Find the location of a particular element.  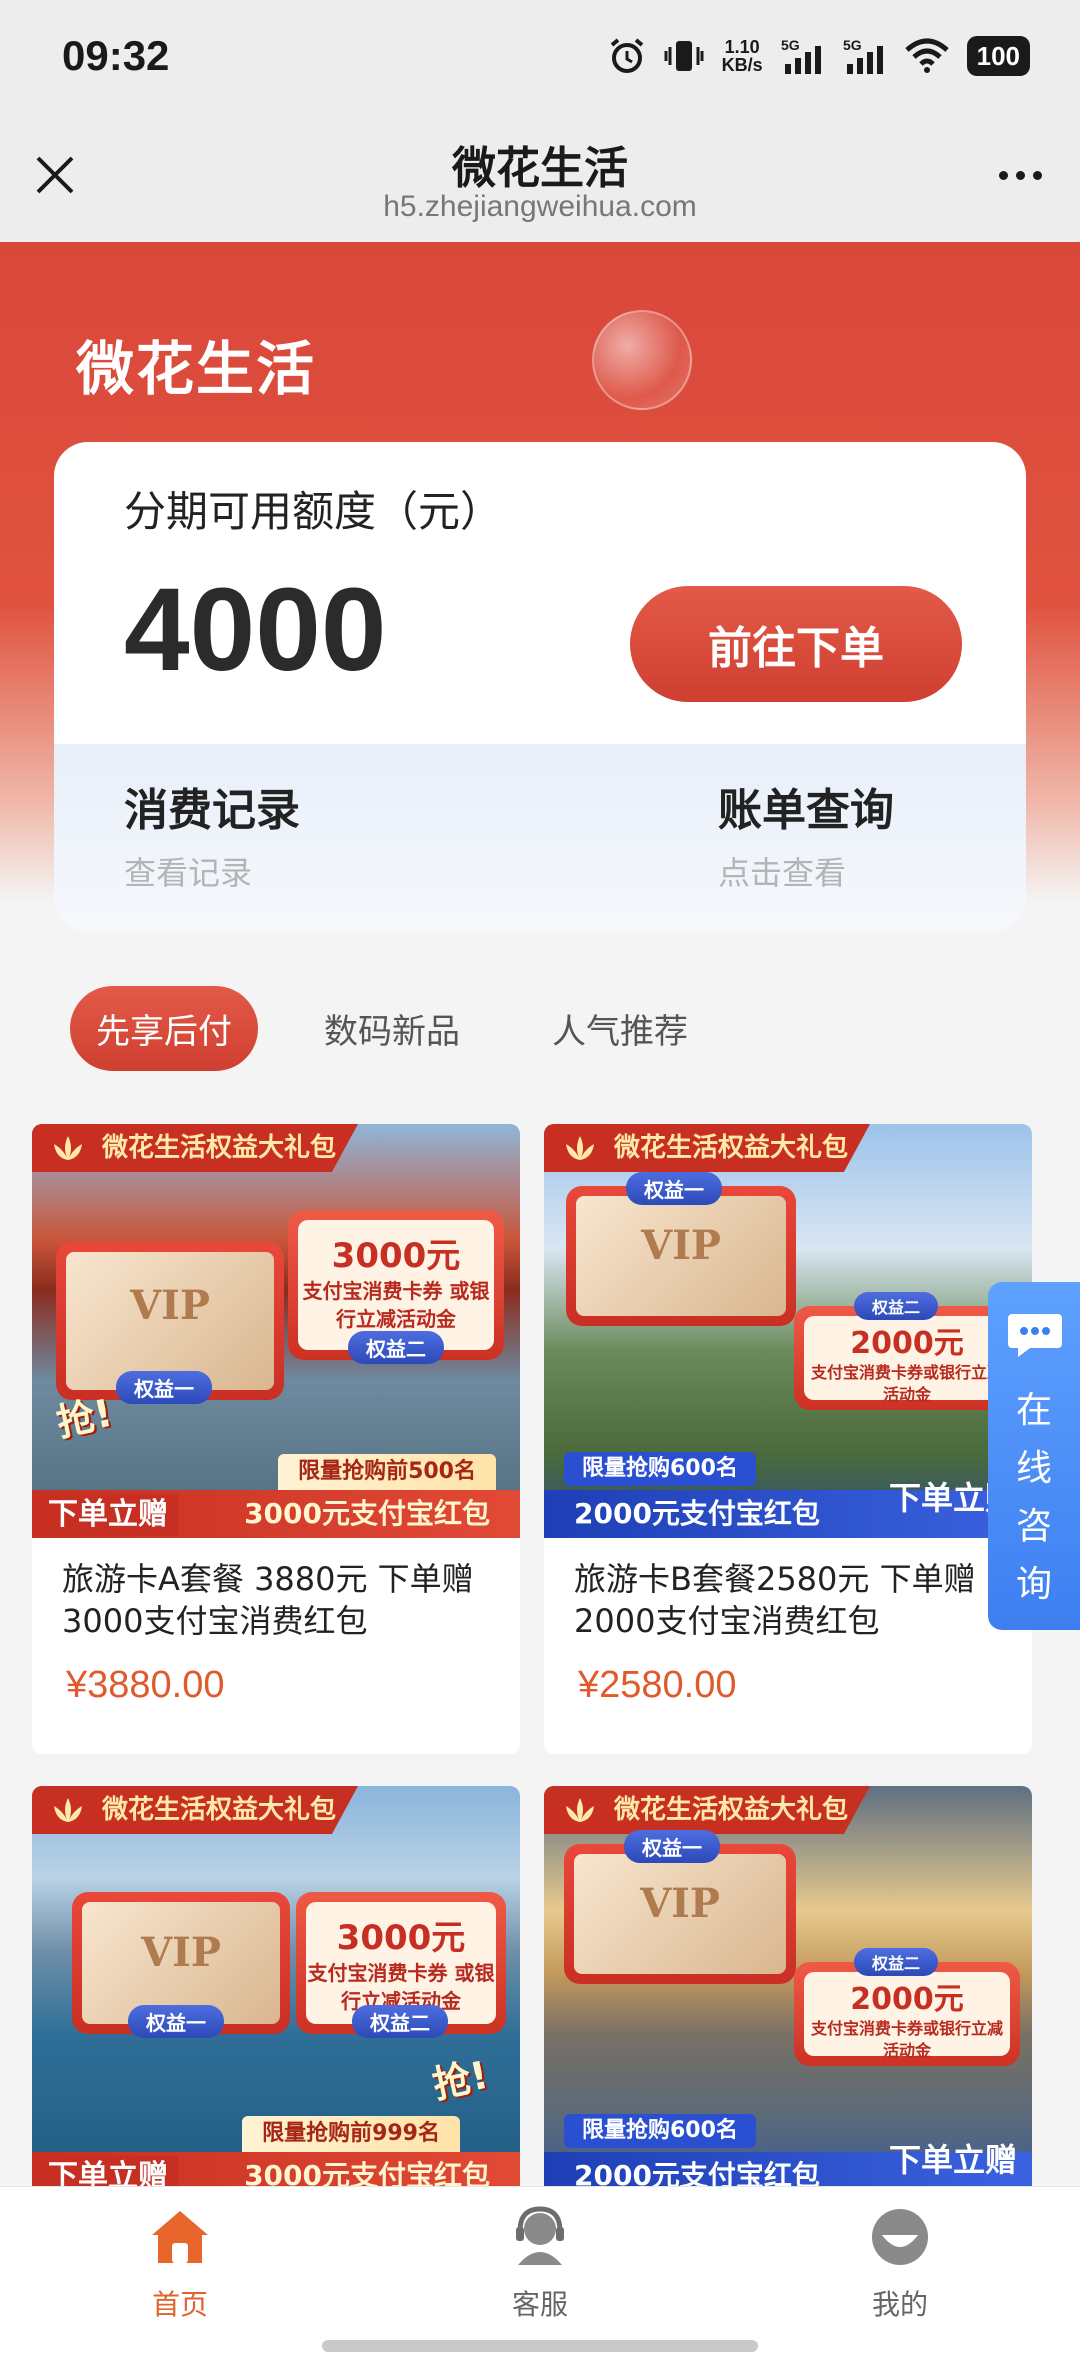

tab-popular: 人气推荐 is located at coordinates (620, 1028).